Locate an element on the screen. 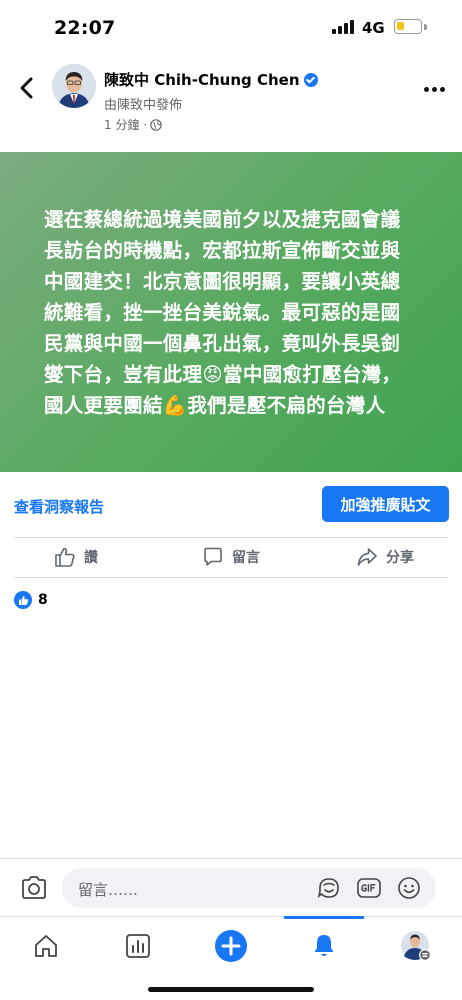 The image size is (462, 1000). nav-create is located at coordinates (231, 946).